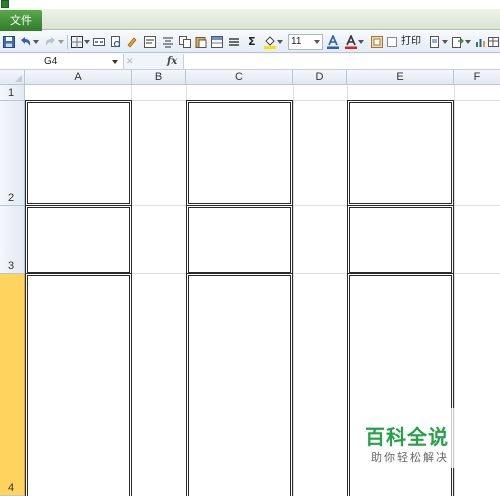 This screenshot has height=496, width=500. Describe the element at coordinates (411, 42) in the screenshot. I see `print-label: 打印` at that location.